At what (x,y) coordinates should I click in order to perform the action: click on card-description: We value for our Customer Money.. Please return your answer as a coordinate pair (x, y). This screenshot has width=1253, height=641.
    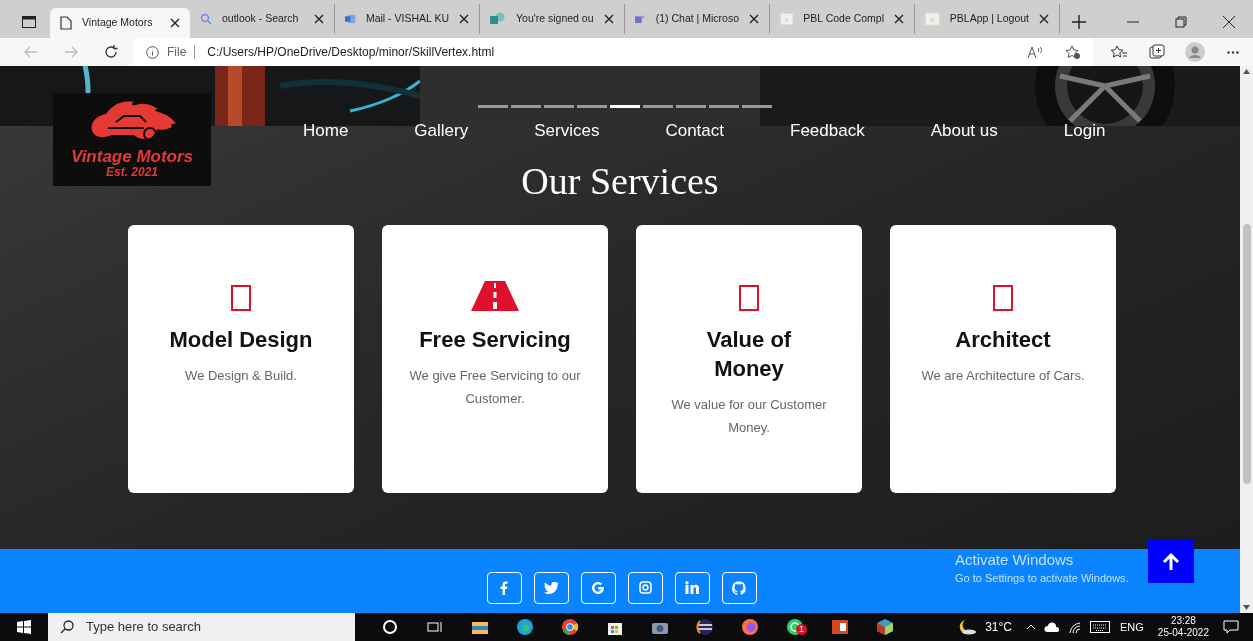
    Looking at the image, I should click on (749, 416).